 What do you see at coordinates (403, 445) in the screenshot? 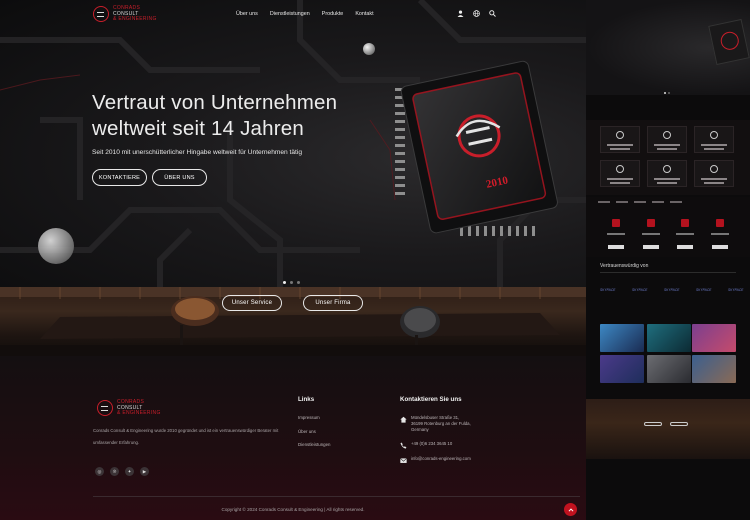
I see `phone-icon` at bounding box center [403, 445].